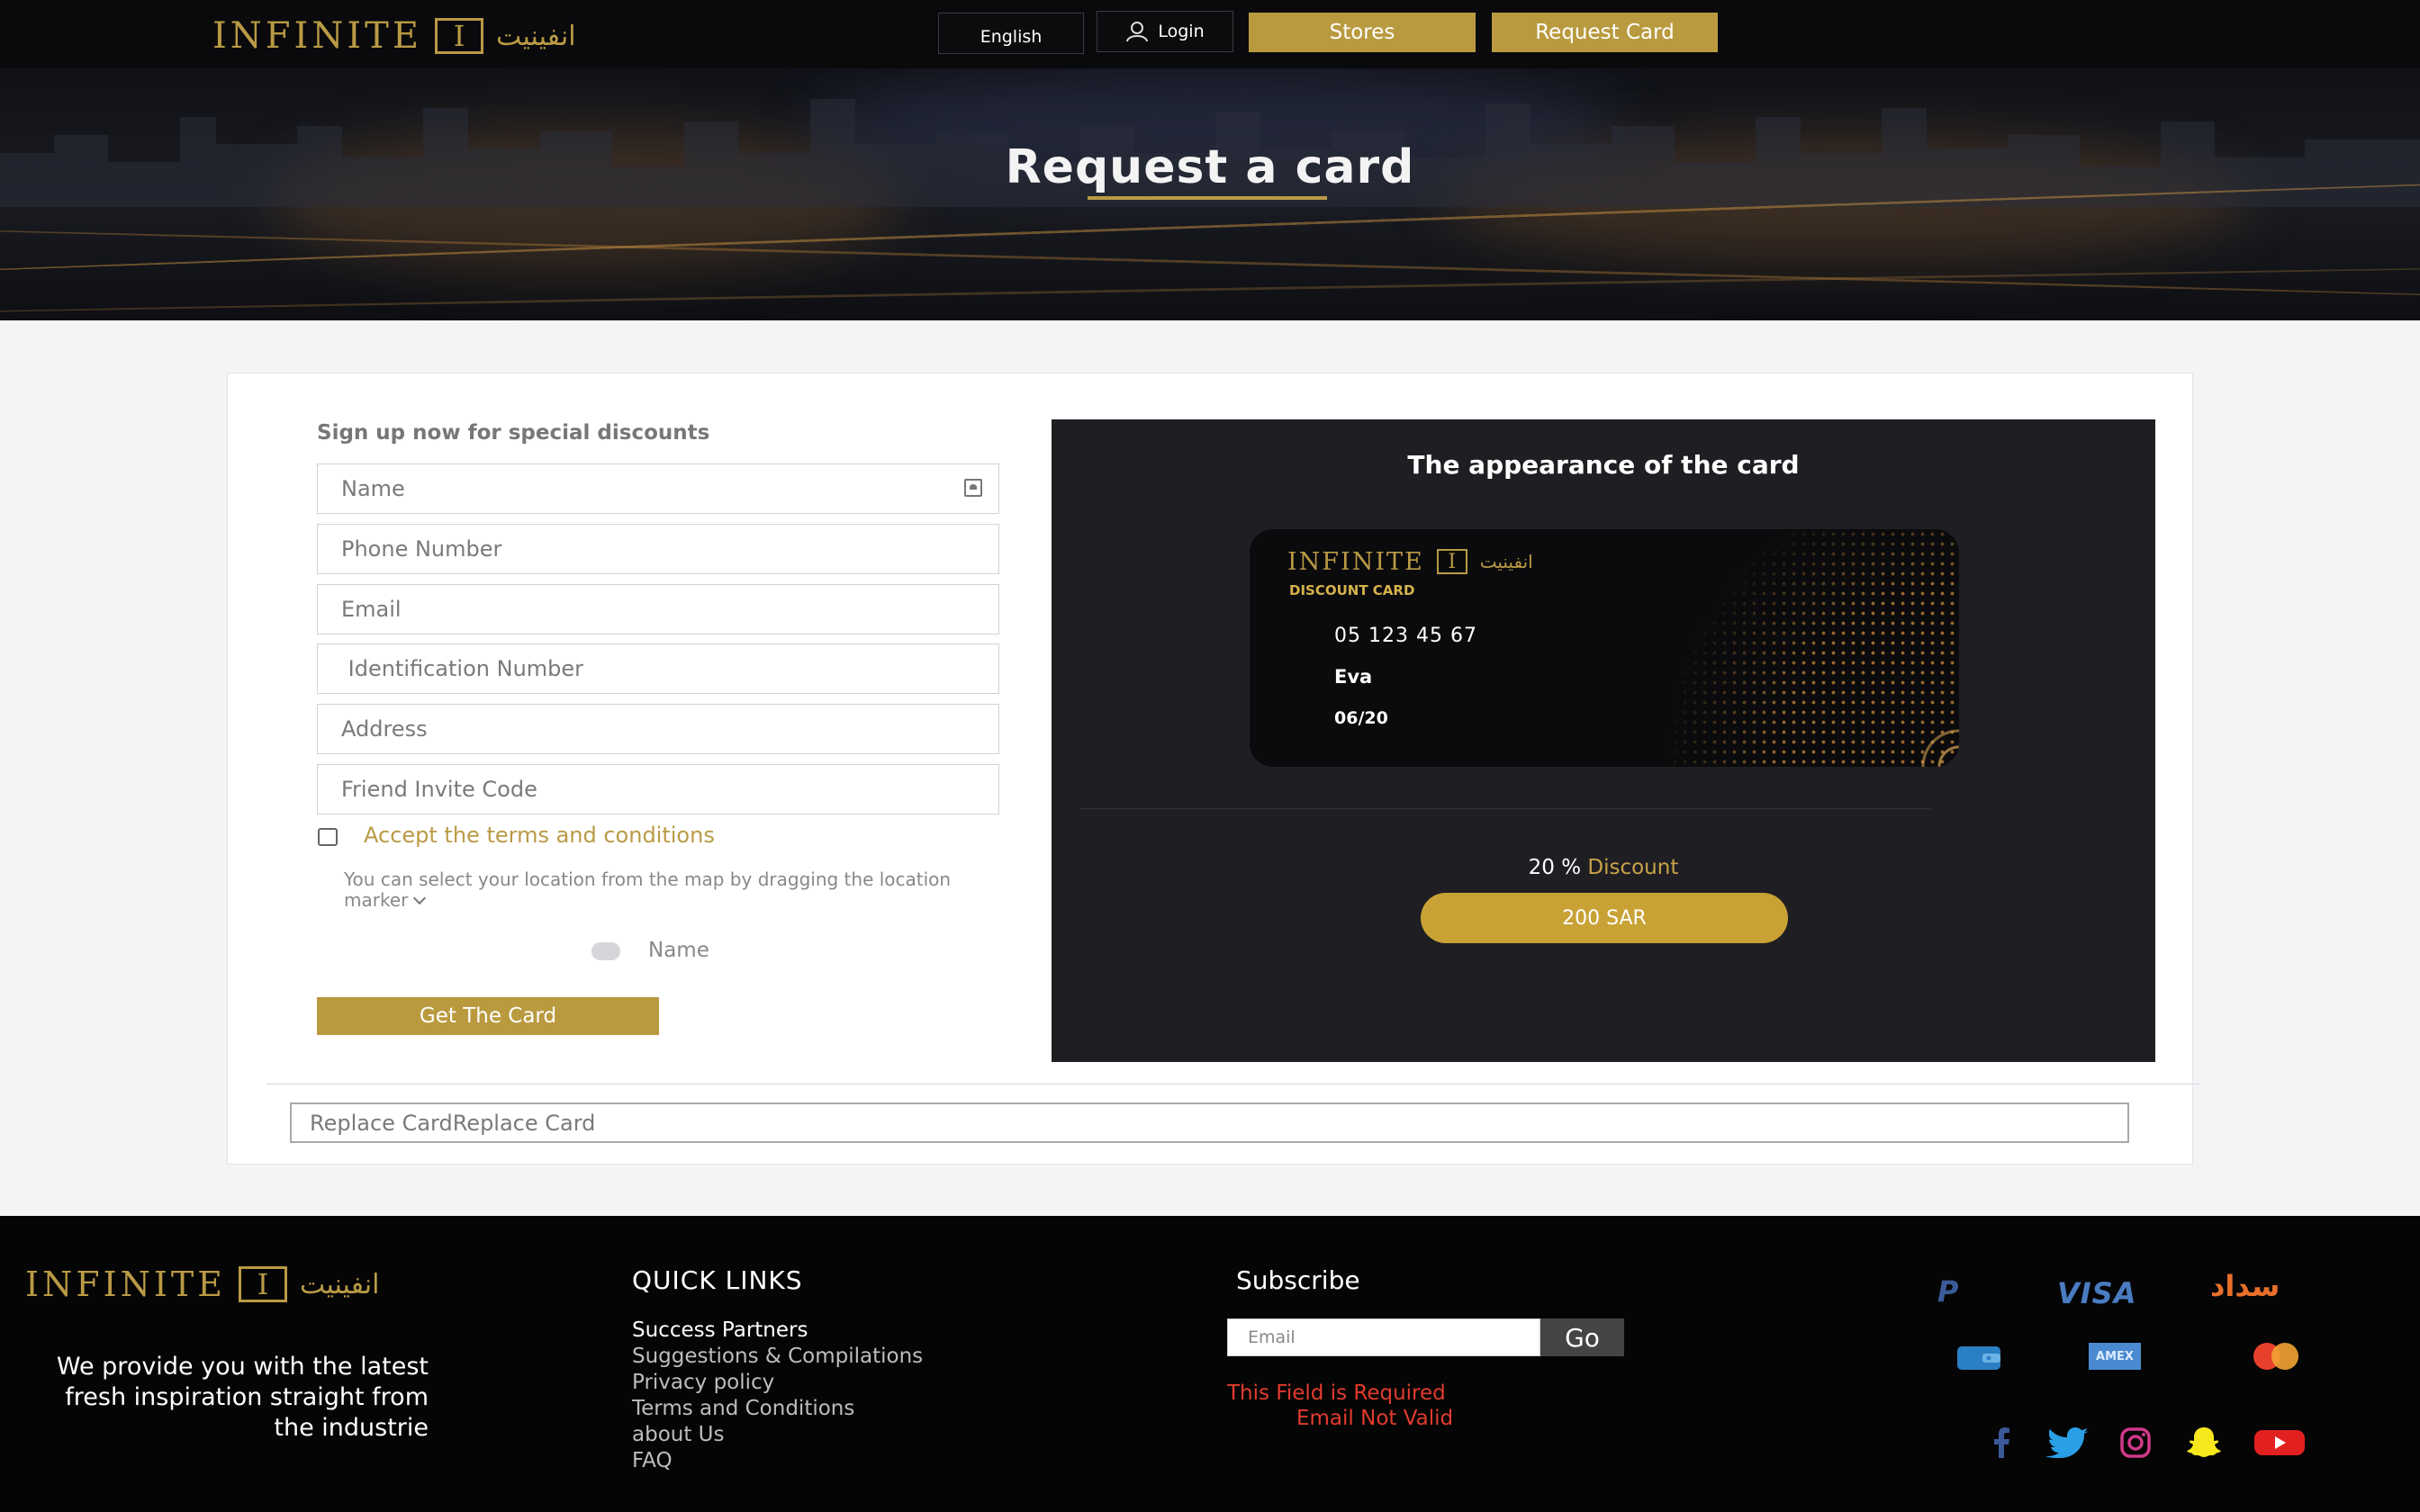  What do you see at coordinates (460, 36) in the screenshot?
I see `logo-mark: I` at bounding box center [460, 36].